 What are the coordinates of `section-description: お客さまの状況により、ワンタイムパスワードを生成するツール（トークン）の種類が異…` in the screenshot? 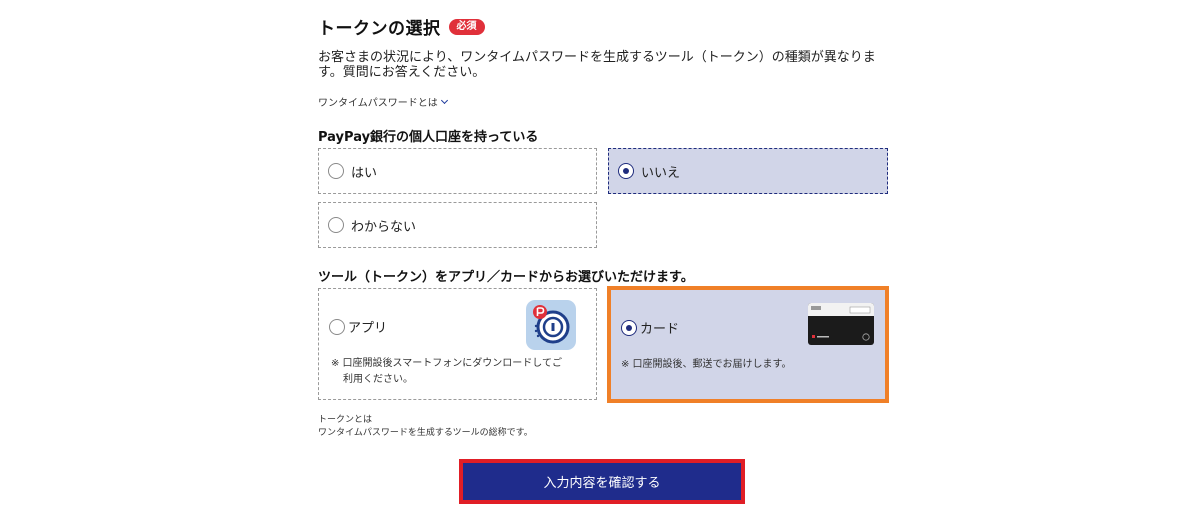 It's located at (603, 65).